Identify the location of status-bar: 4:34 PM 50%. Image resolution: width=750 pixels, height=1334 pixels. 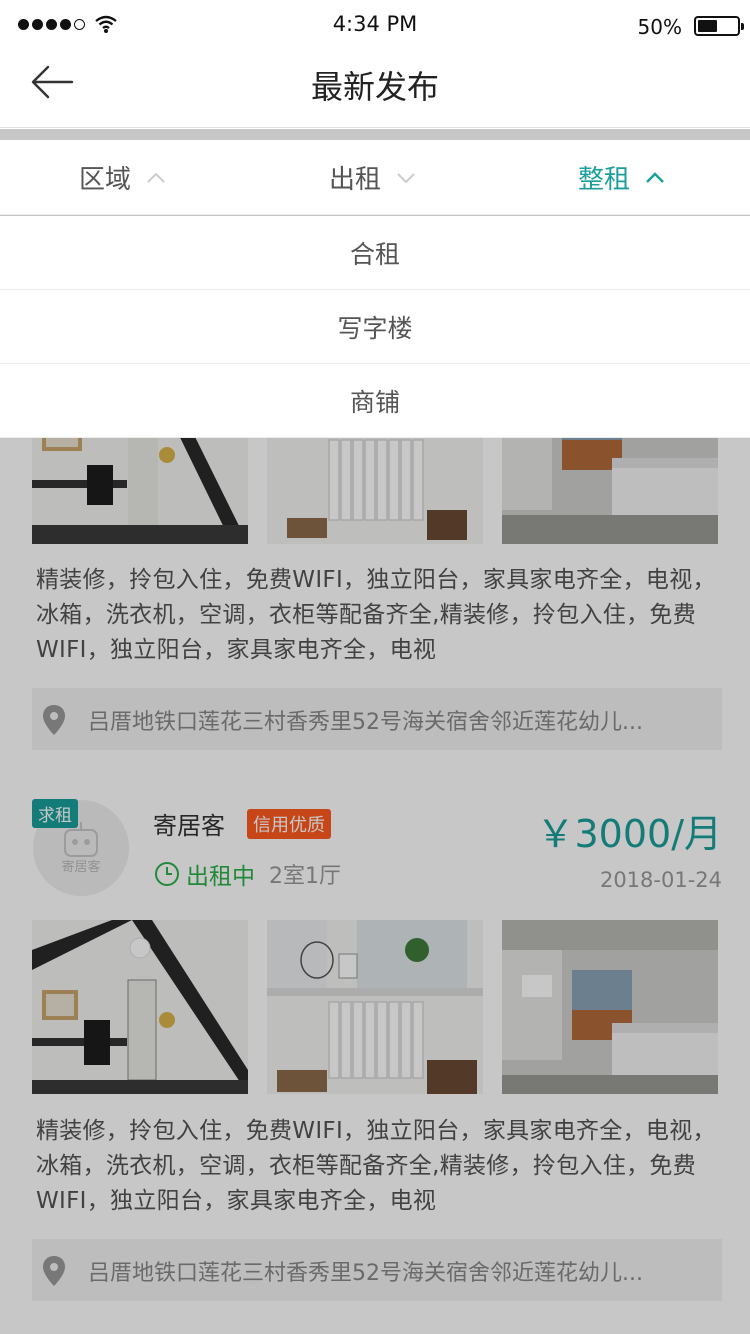
(375, 25).